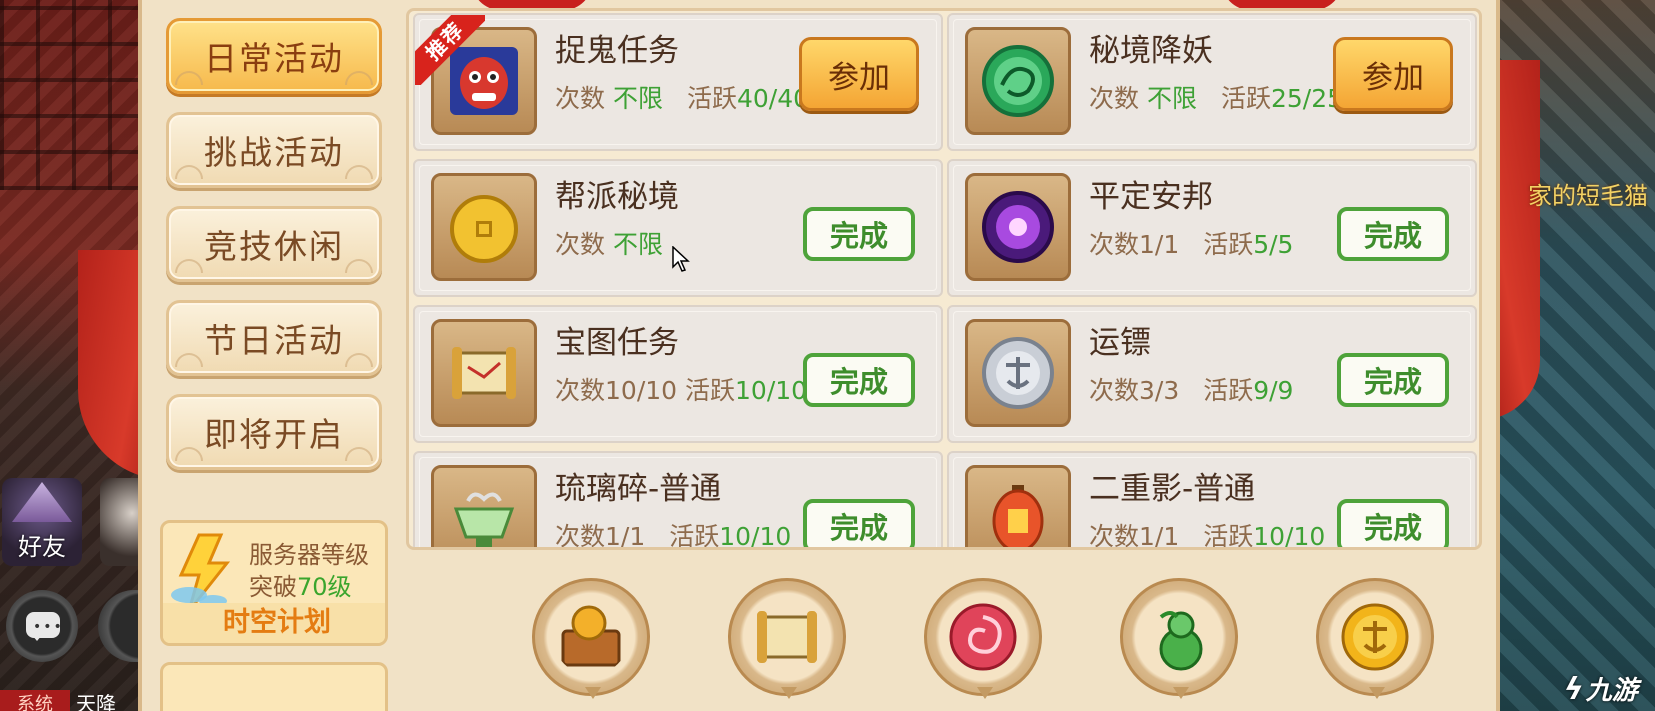 This screenshot has width=1655, height=711. I want to click on jade-dragon-icon, so click(1018, 81).